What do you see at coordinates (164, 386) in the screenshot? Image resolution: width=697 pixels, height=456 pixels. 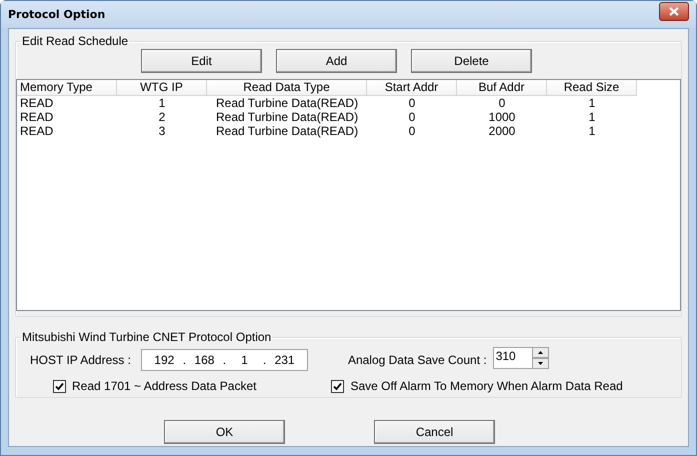 I see `checkbox-label: Read 1701 ~ Address Data Packet` at bounding box center [164, 386].